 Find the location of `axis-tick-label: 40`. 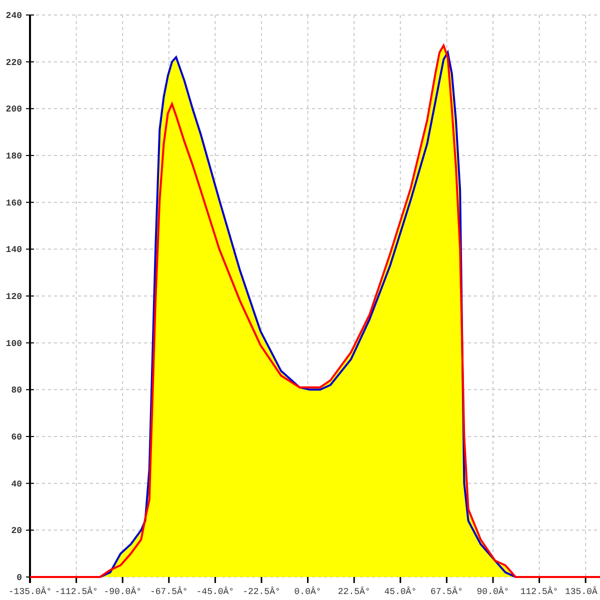

axis-tick-label: 40 is located at coordinates (16, 484).